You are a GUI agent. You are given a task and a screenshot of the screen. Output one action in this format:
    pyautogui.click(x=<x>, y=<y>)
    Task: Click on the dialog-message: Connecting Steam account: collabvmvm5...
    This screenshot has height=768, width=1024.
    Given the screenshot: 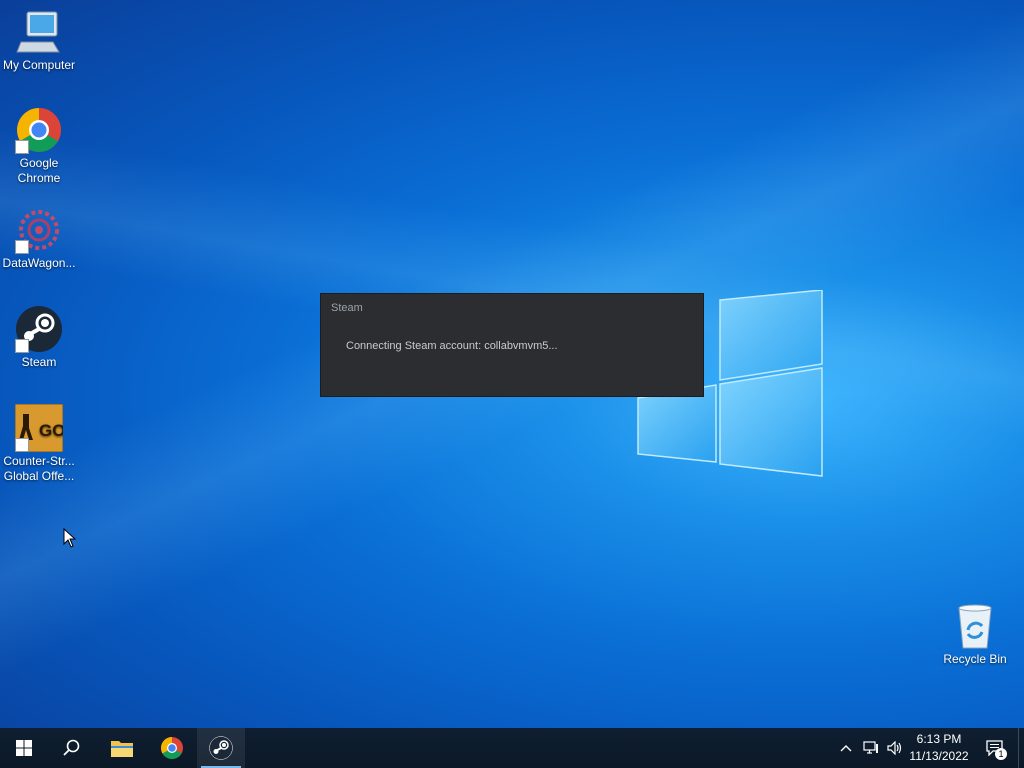 What is the action you would take?
    pyautogui.click(x=452, y=346)
    